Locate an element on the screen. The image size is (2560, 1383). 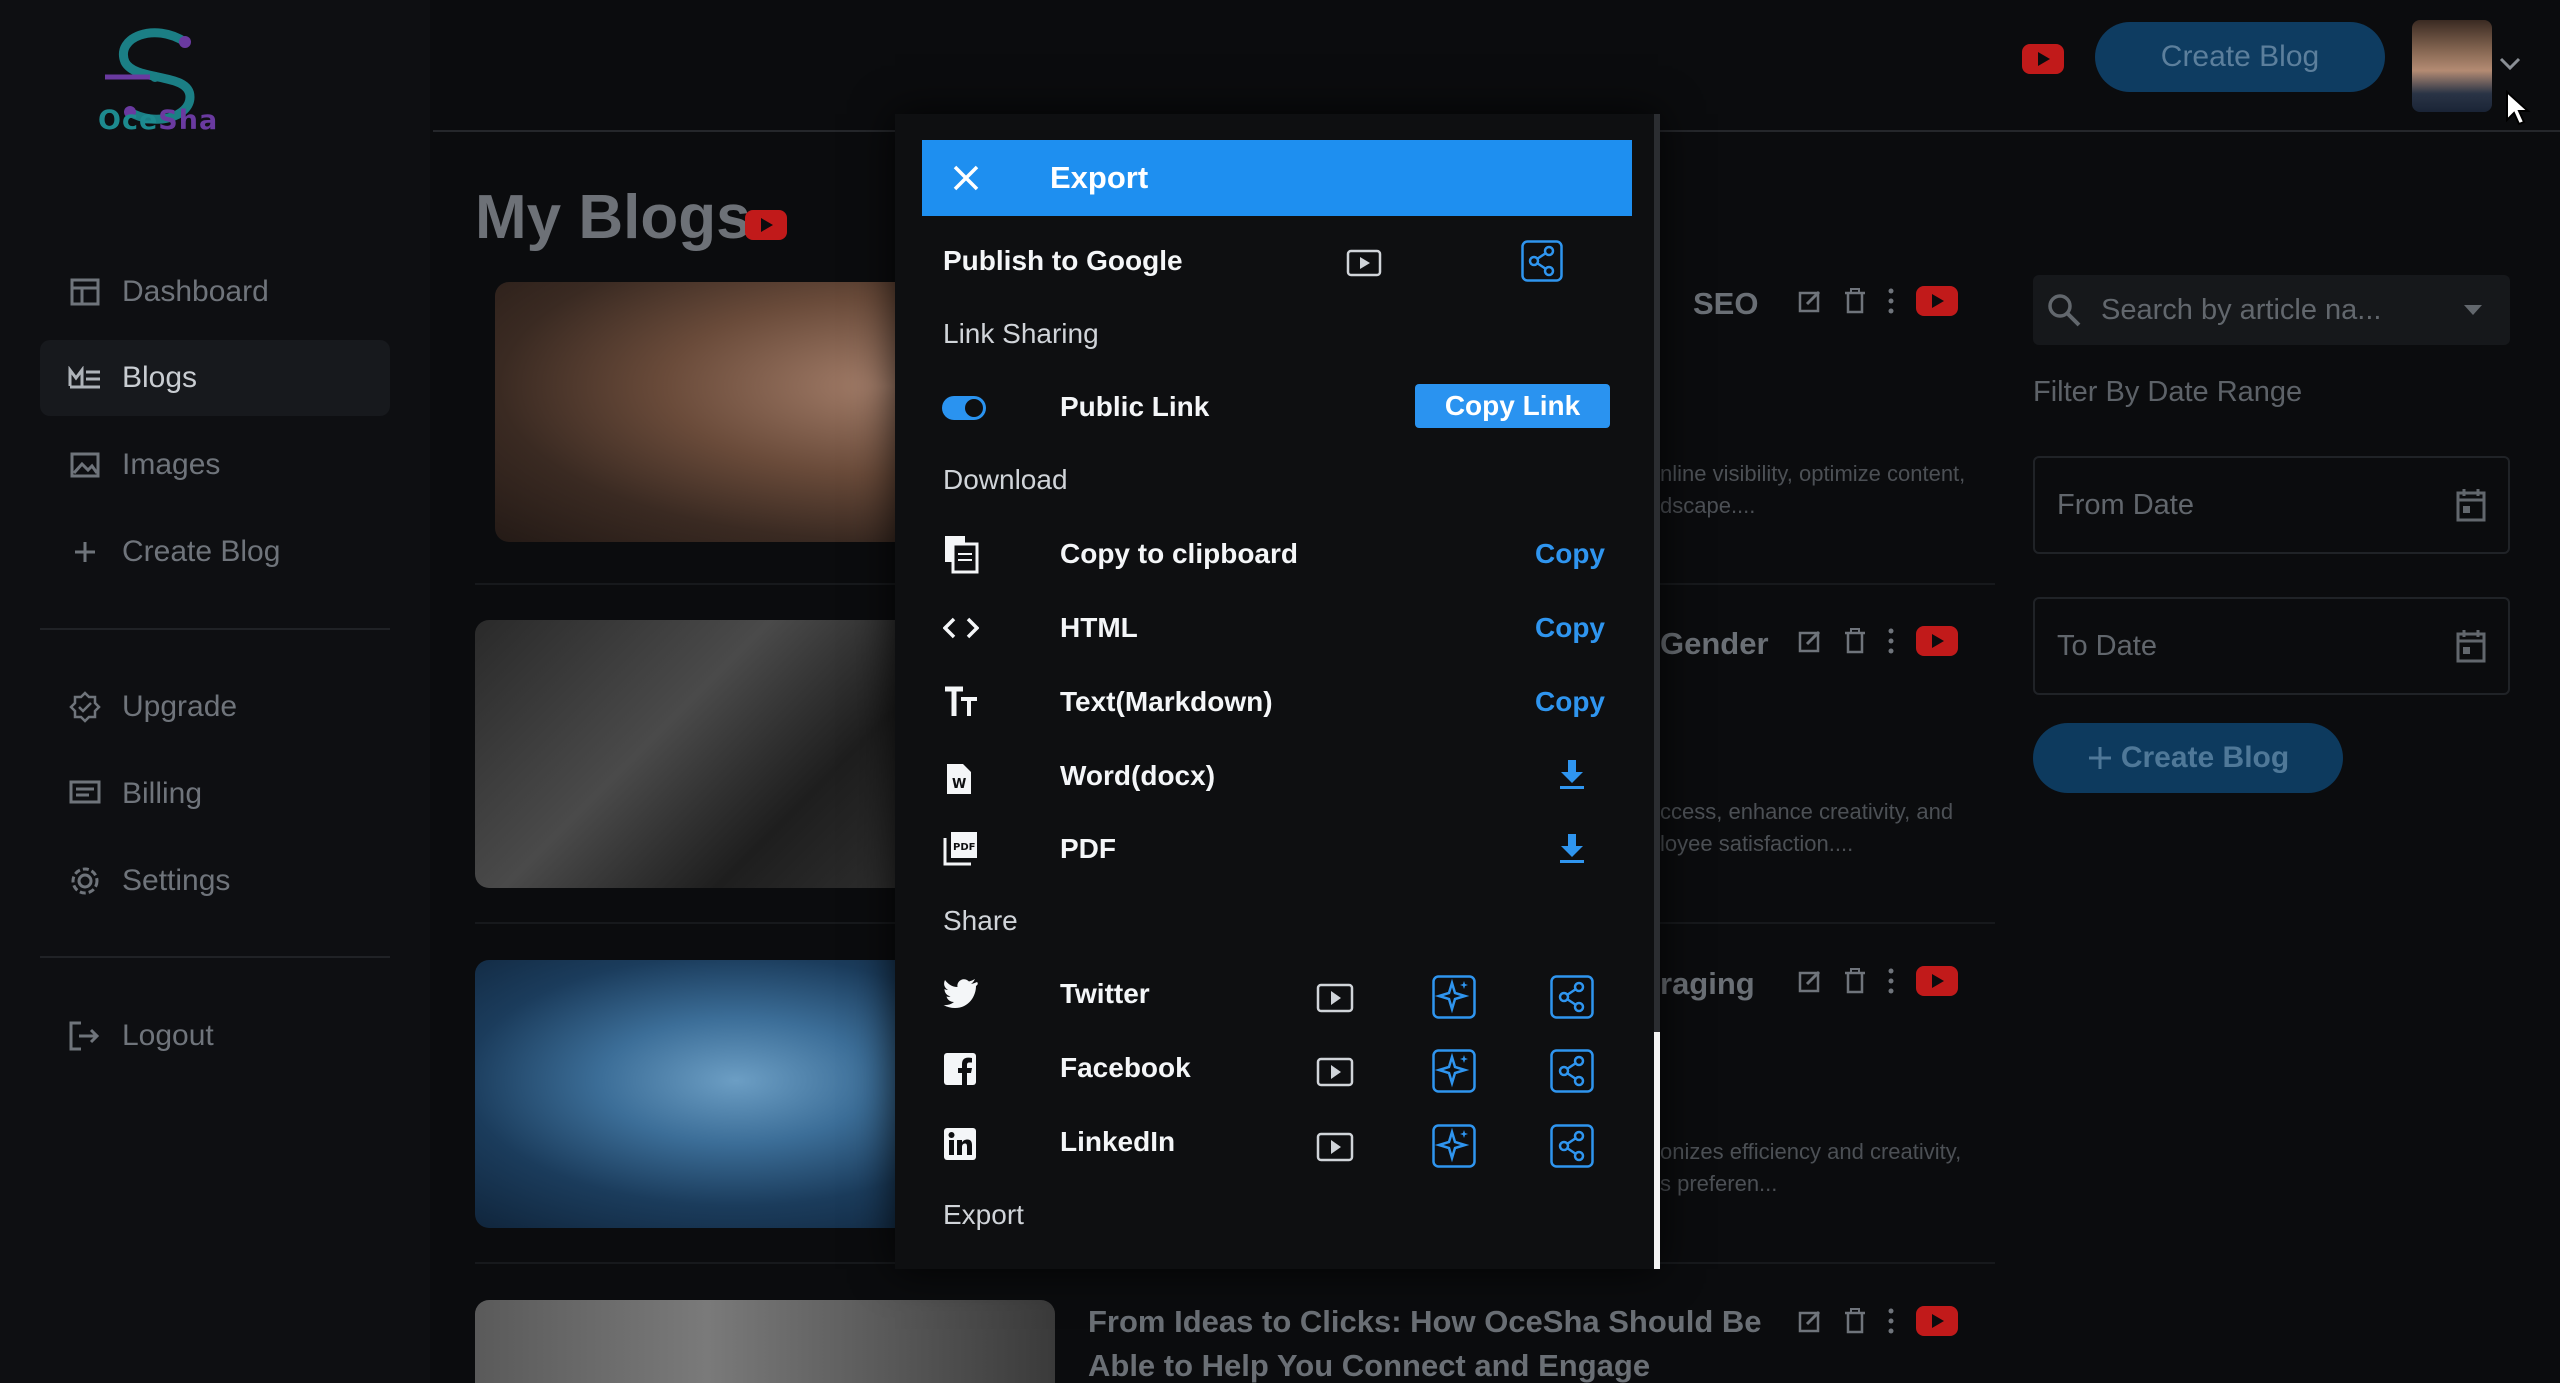
facebook-icon is located at coordinates (960, 1069).